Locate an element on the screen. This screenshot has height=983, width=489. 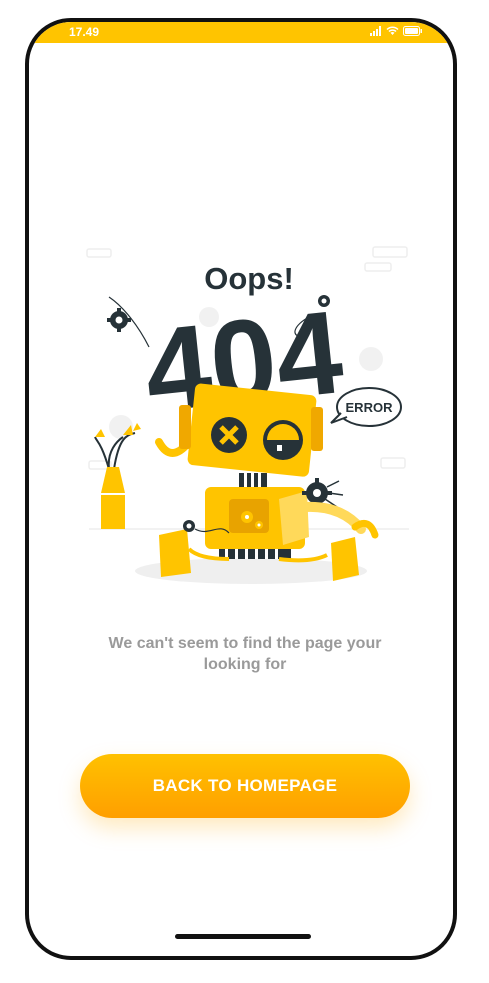
back-to-homepage-label: BACK TO HOMEPAGE is located at coordinates (245, 785).